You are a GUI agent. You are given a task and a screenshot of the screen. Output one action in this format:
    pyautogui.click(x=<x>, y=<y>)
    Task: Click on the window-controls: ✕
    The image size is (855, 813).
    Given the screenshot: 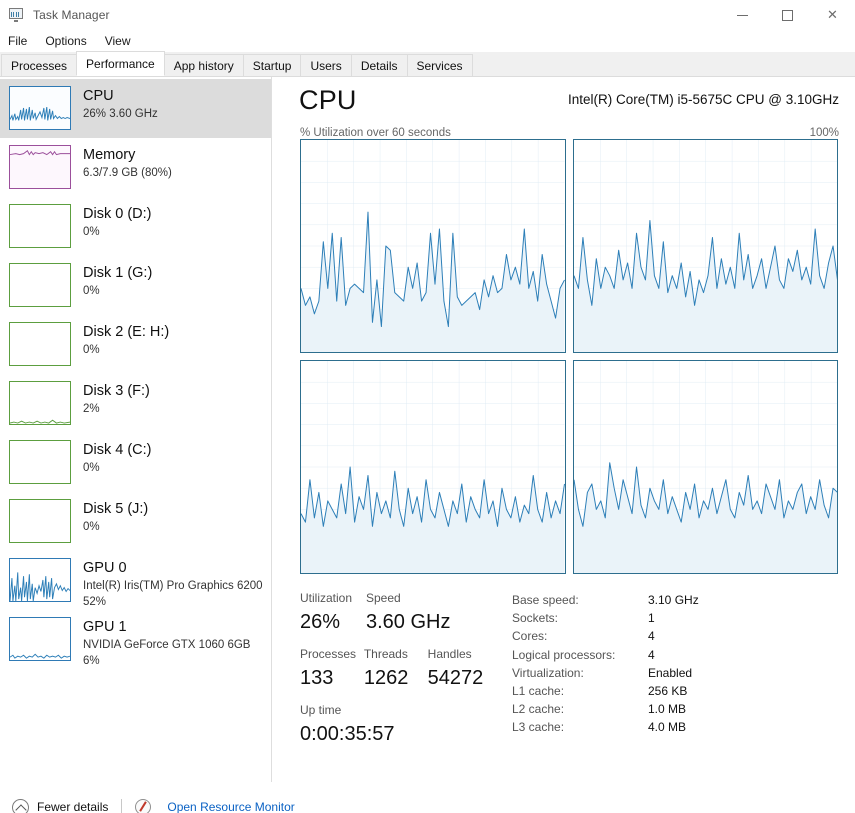 What is the action you would take?
    pyautogui.click(x=787, y=15)
    